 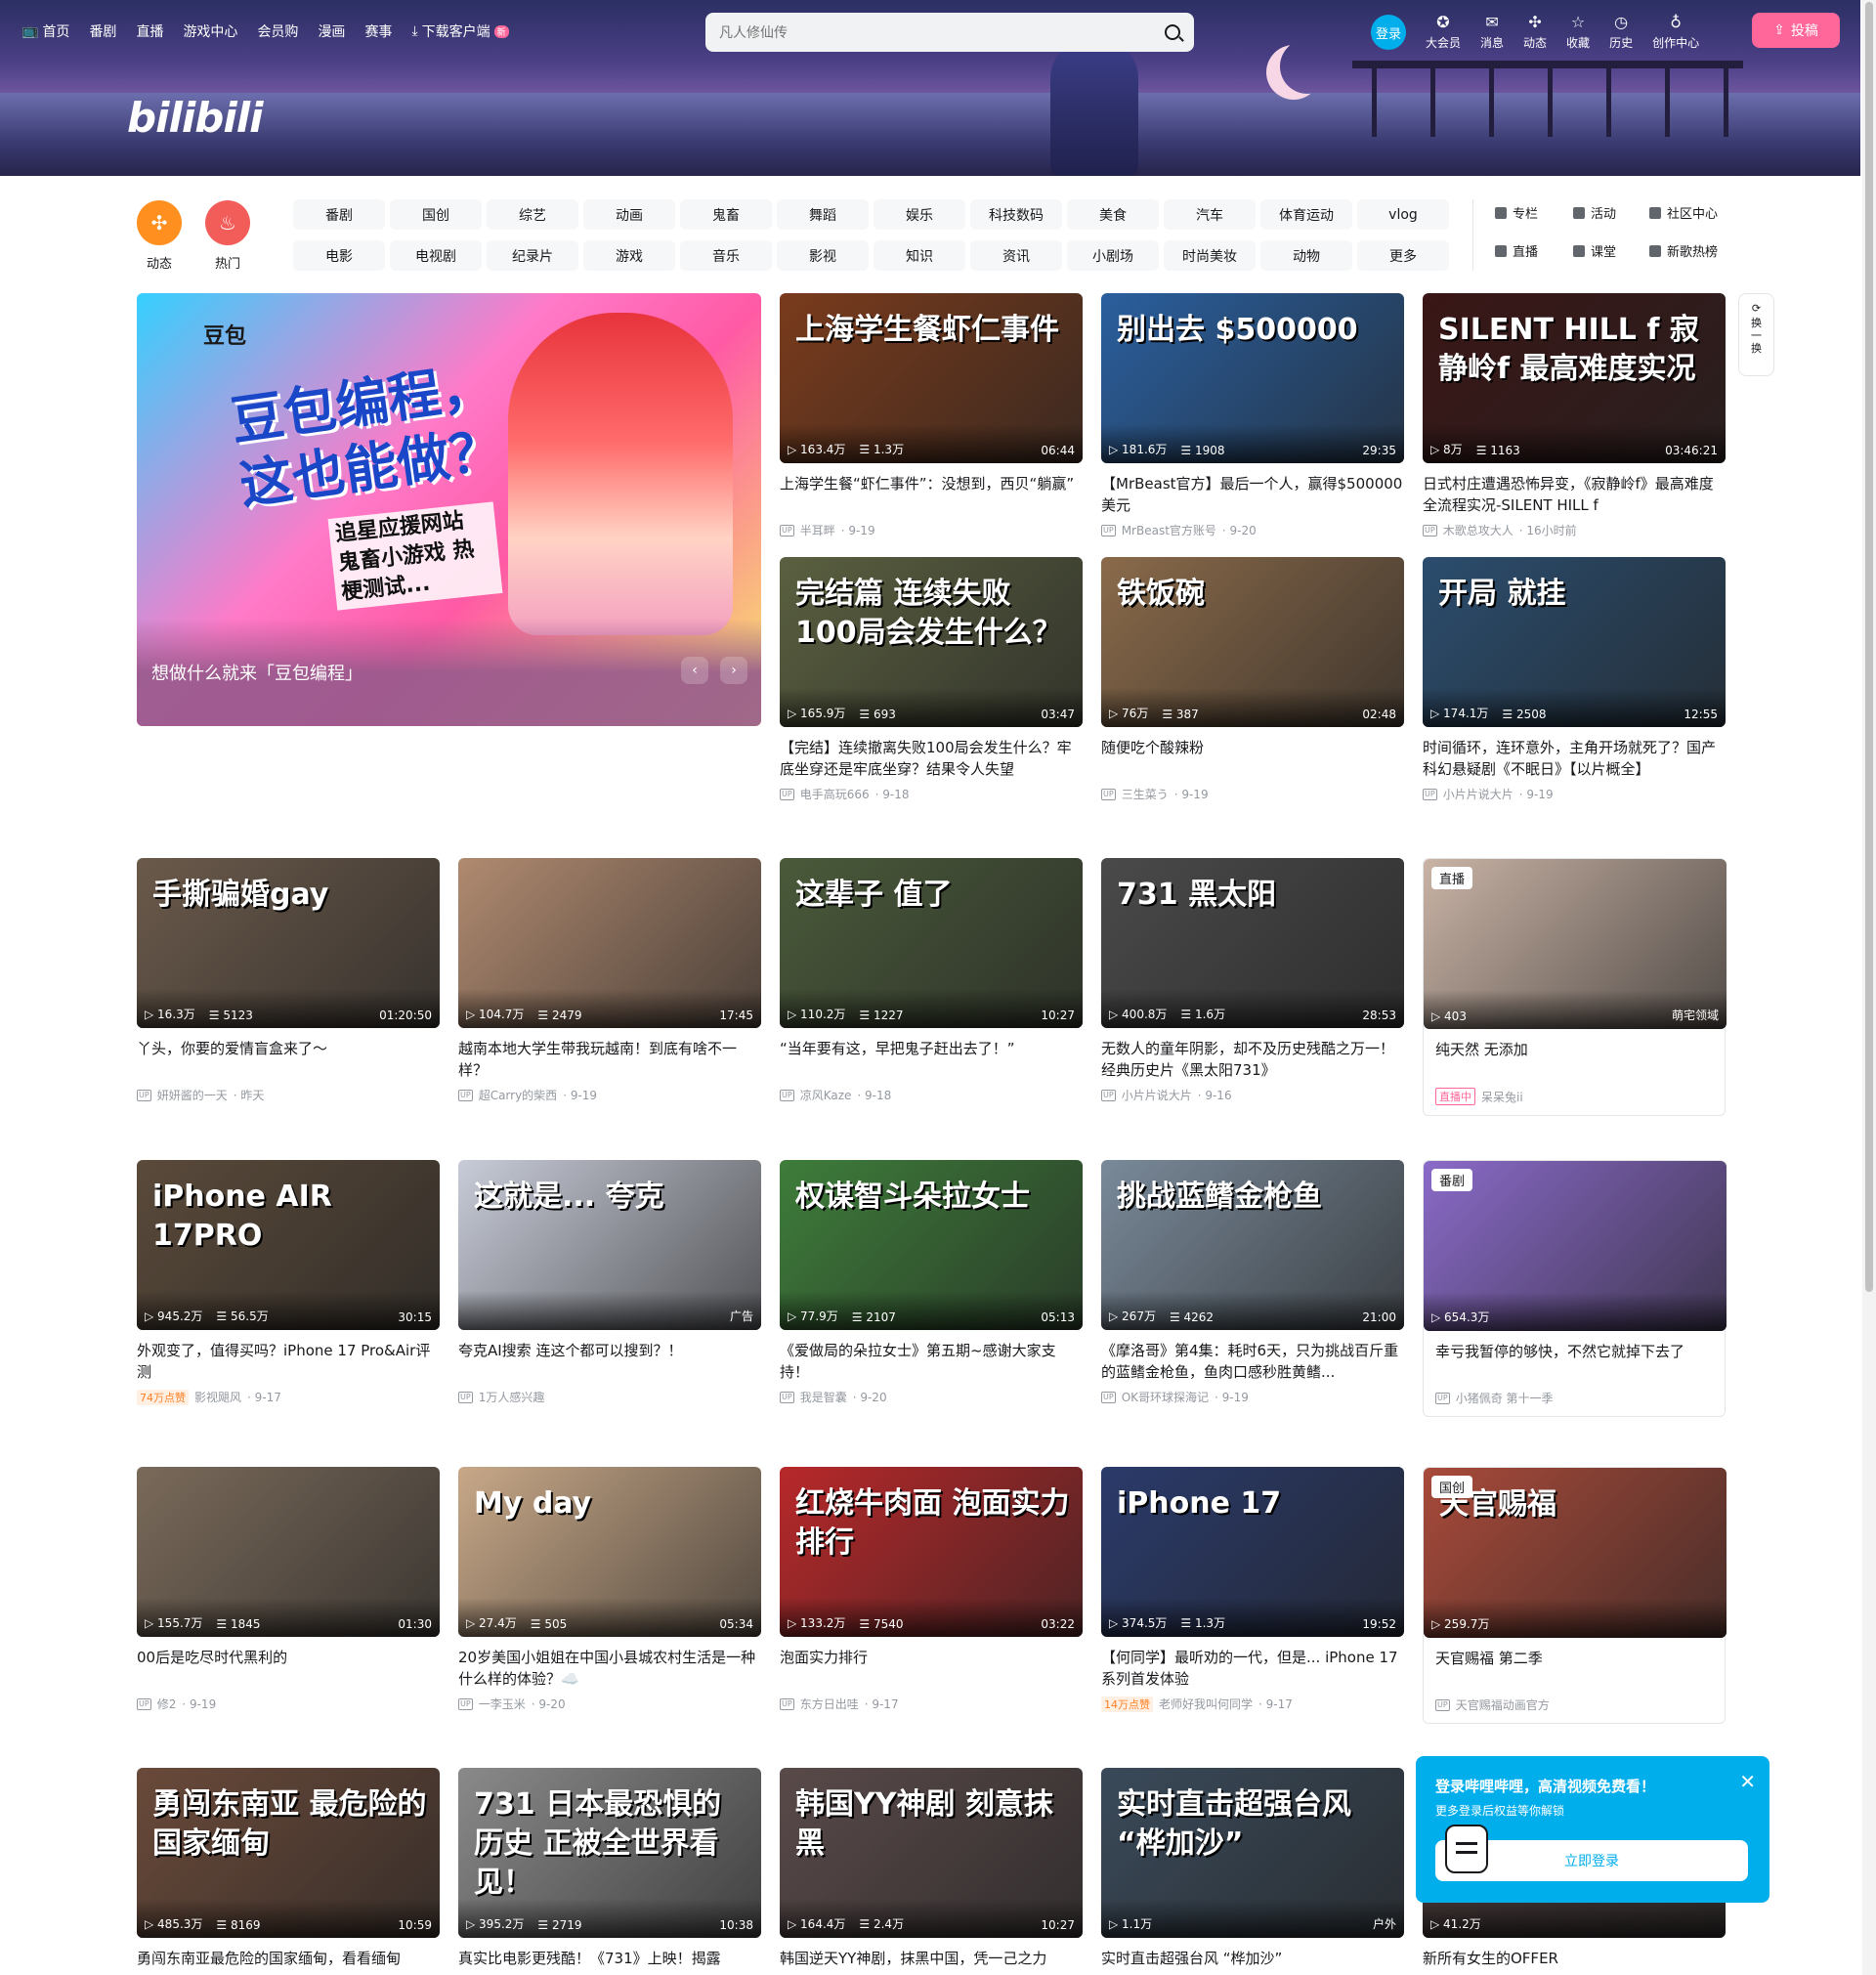 I want to click on author-name: MrBeast官方账号, so click(x=1169, y=530).